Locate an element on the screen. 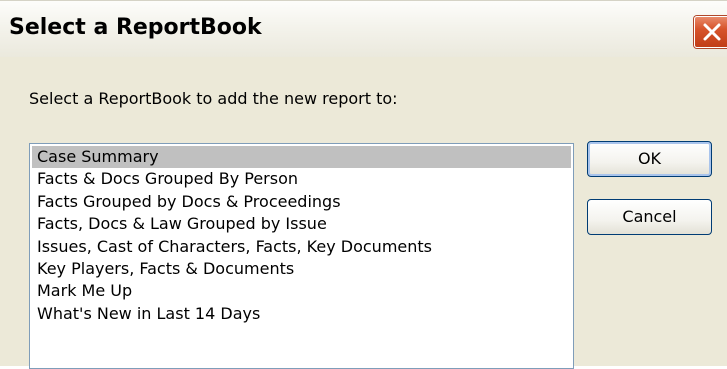 The image size is (727, 369). reportbook-list-item: Case Summary is located at coordinates (301, 157).